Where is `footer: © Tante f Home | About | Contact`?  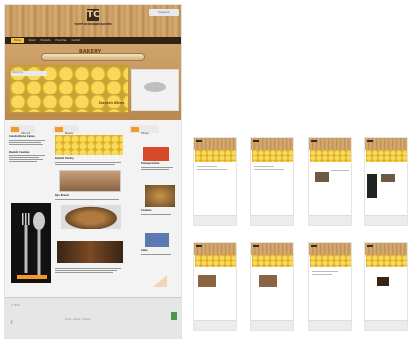
footer: © Tante f Home | About | Contact is located at coordinates (93, 317).